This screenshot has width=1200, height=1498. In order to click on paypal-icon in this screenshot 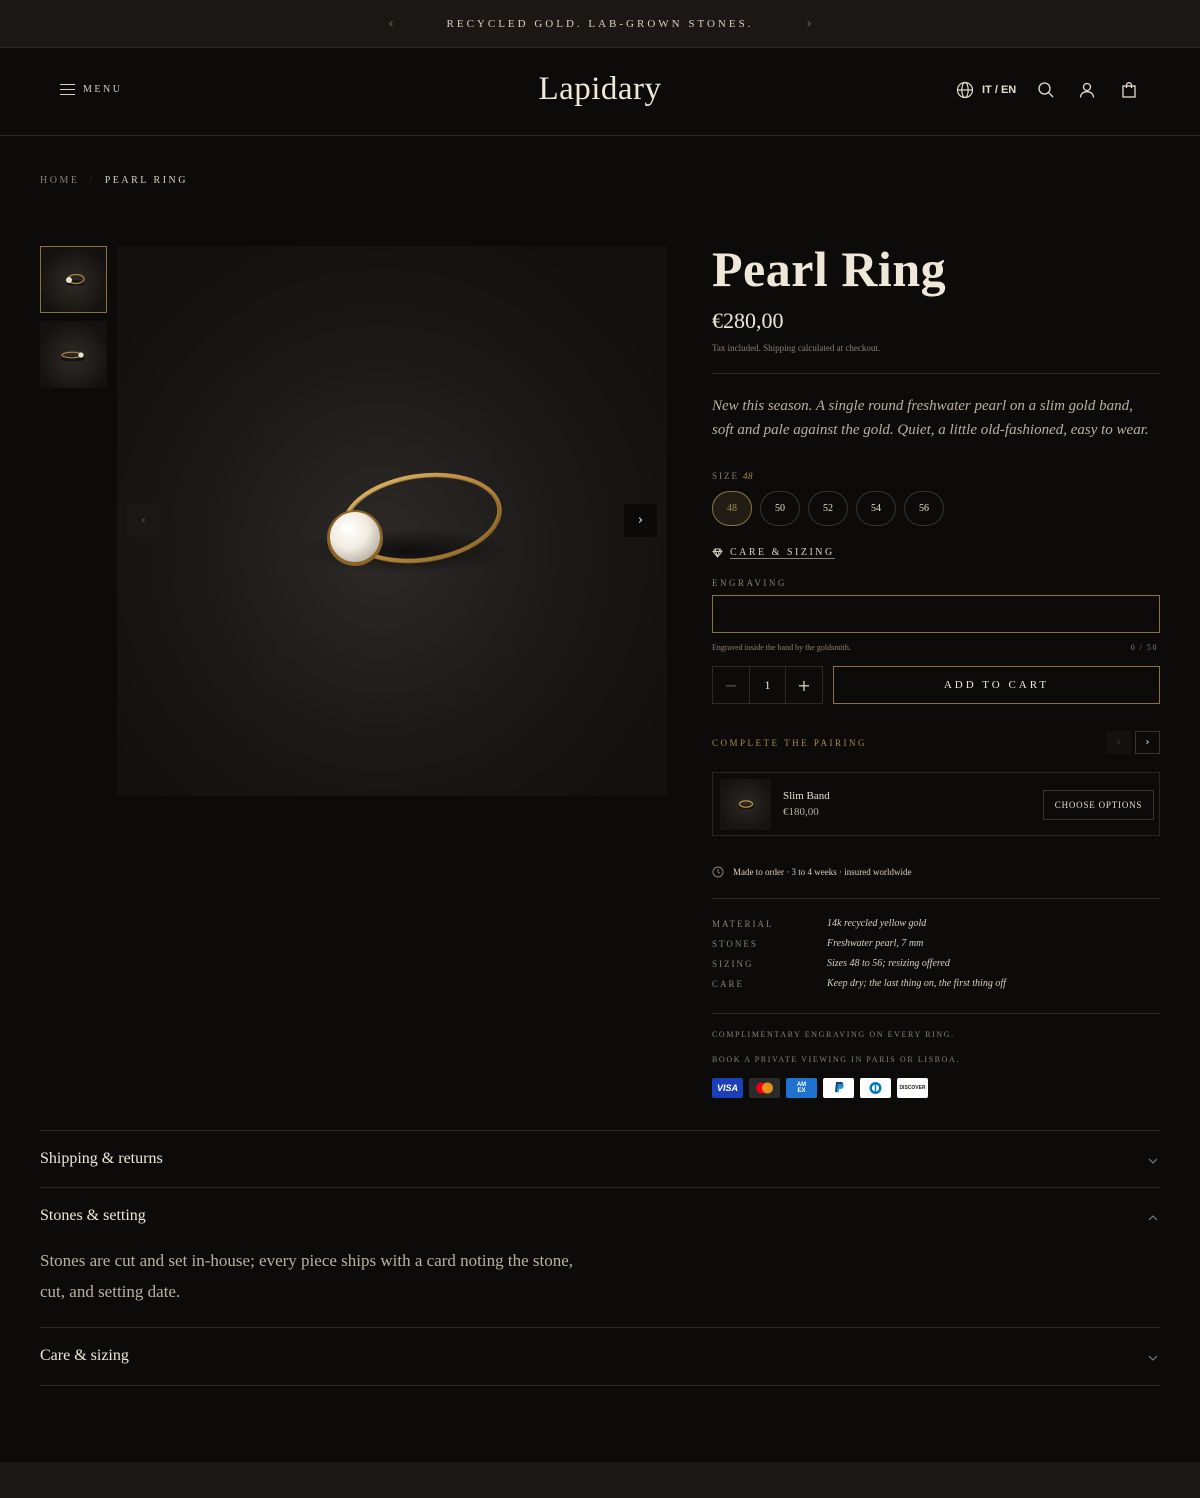, I will do `click(838, 1088)`.